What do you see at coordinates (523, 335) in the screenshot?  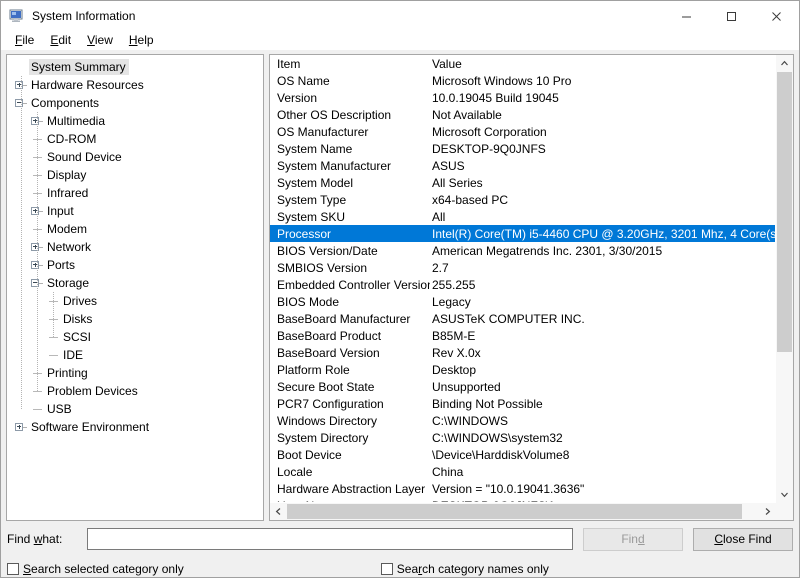 I see `table-row: BaseBoard Product B85M-E` at bounding box center [523, 335].